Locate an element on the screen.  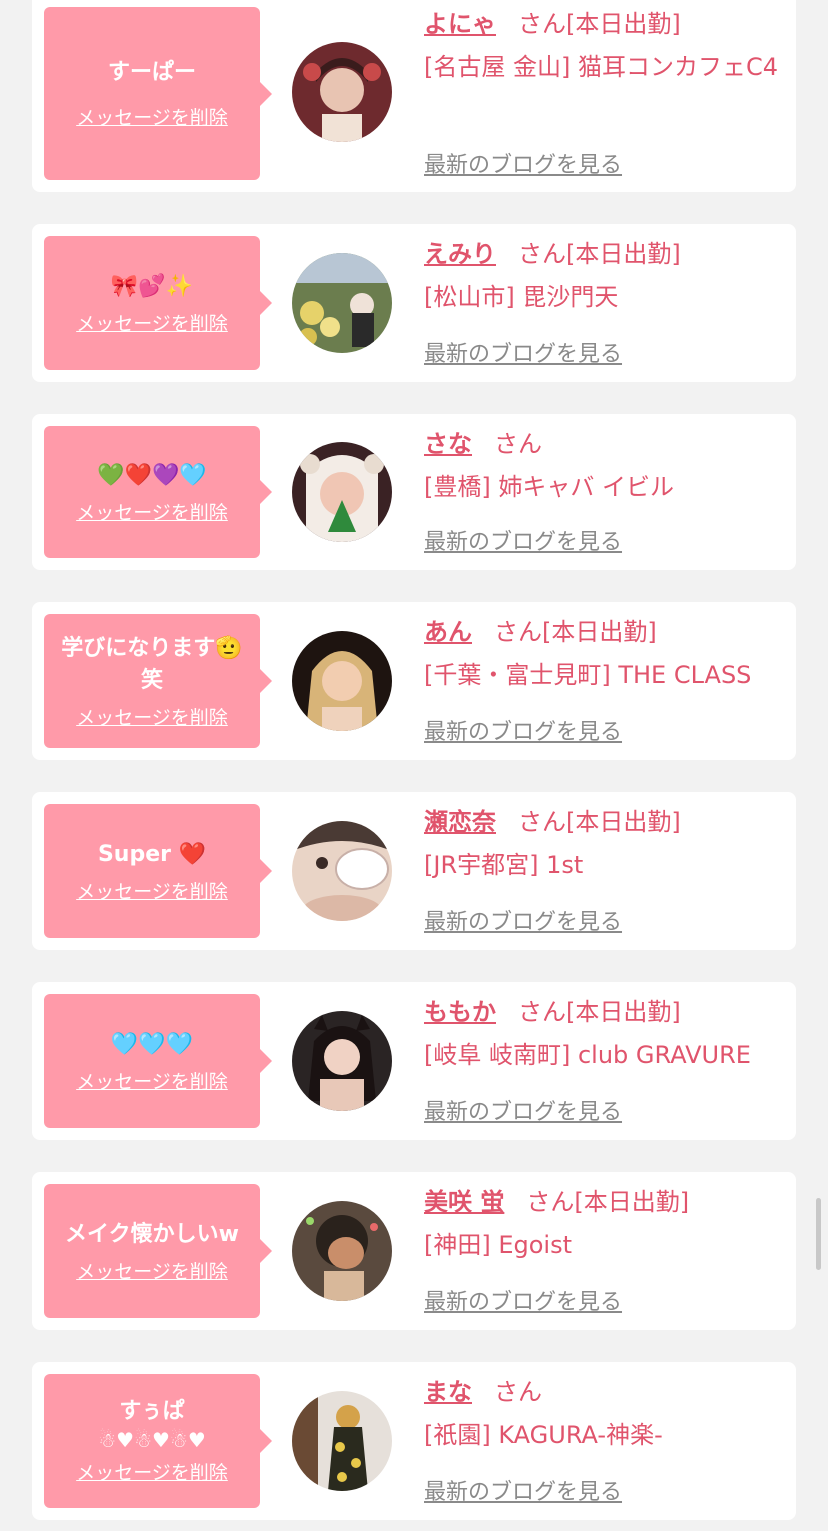
host-name-link: 美咲 蛍 is located at coordinates (464, 1202).